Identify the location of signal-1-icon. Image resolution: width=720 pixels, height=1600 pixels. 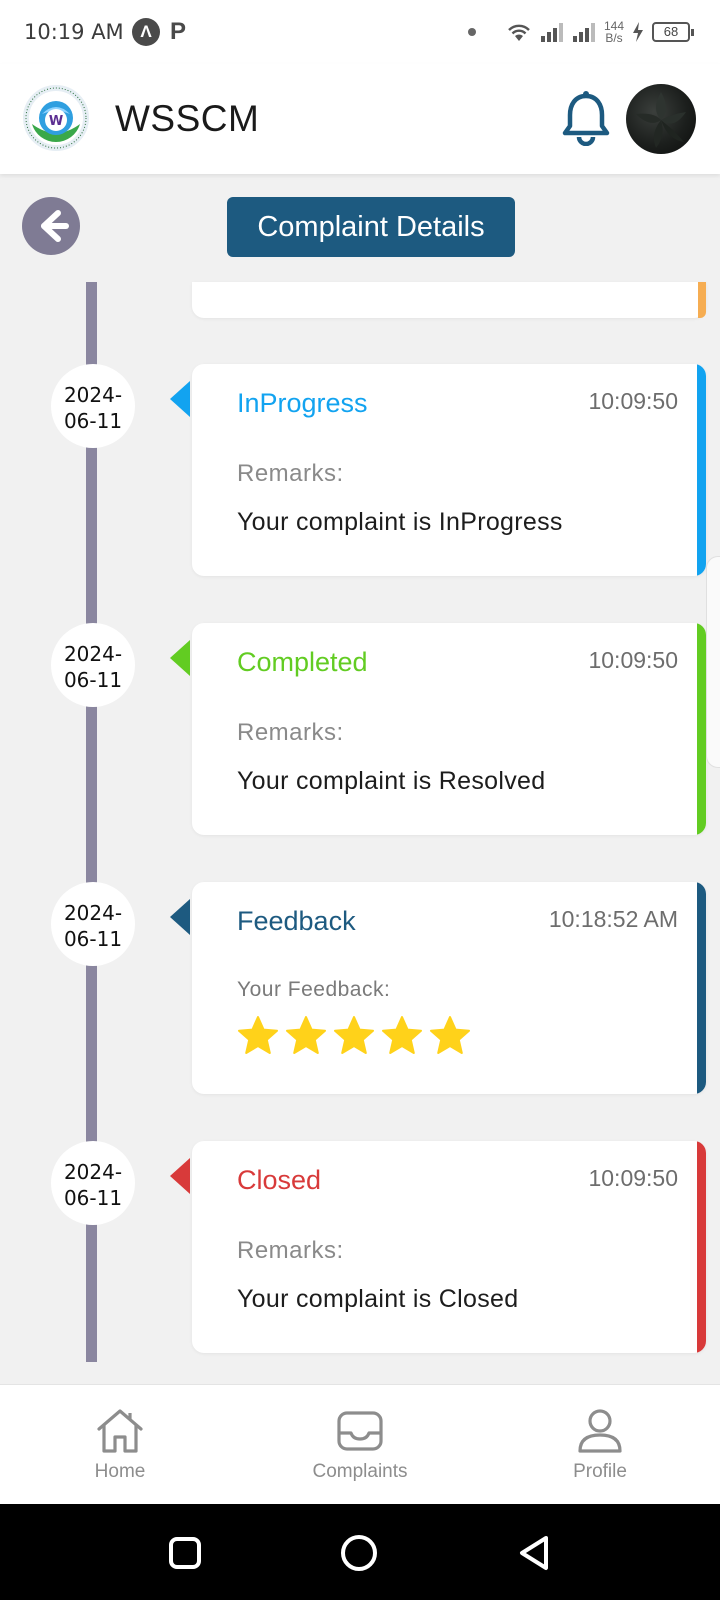
(551, 32).